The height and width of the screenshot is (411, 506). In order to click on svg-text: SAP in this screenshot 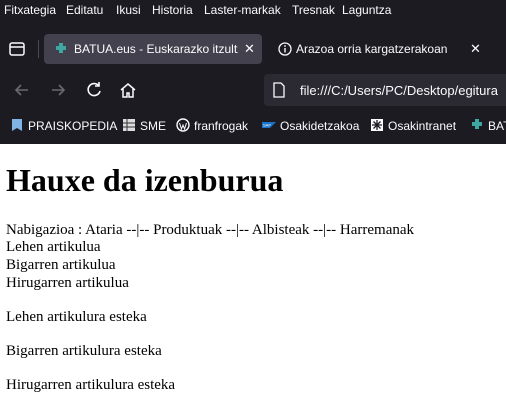, I will do `click(267, 125)`.